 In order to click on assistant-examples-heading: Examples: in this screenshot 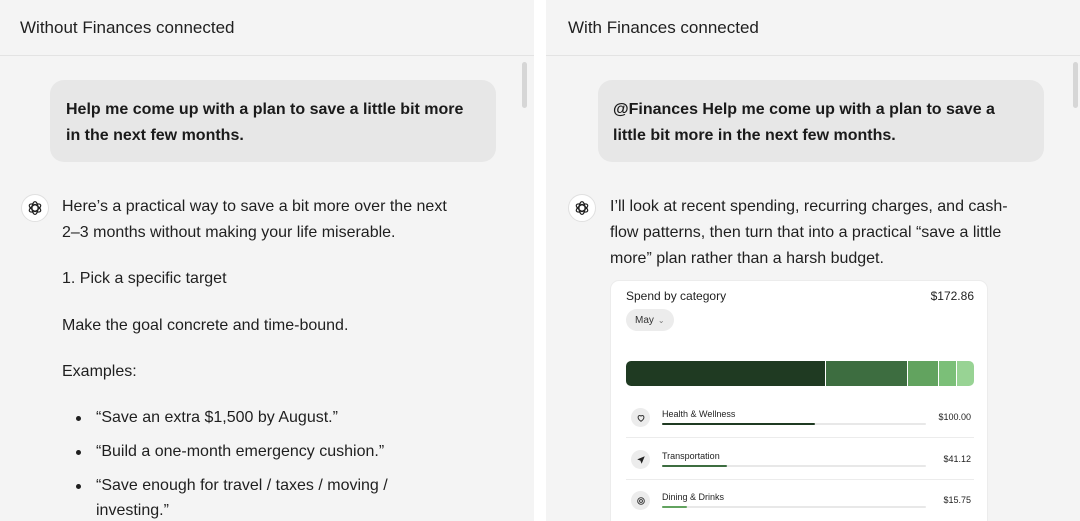, I will do `click(99, 371)`.